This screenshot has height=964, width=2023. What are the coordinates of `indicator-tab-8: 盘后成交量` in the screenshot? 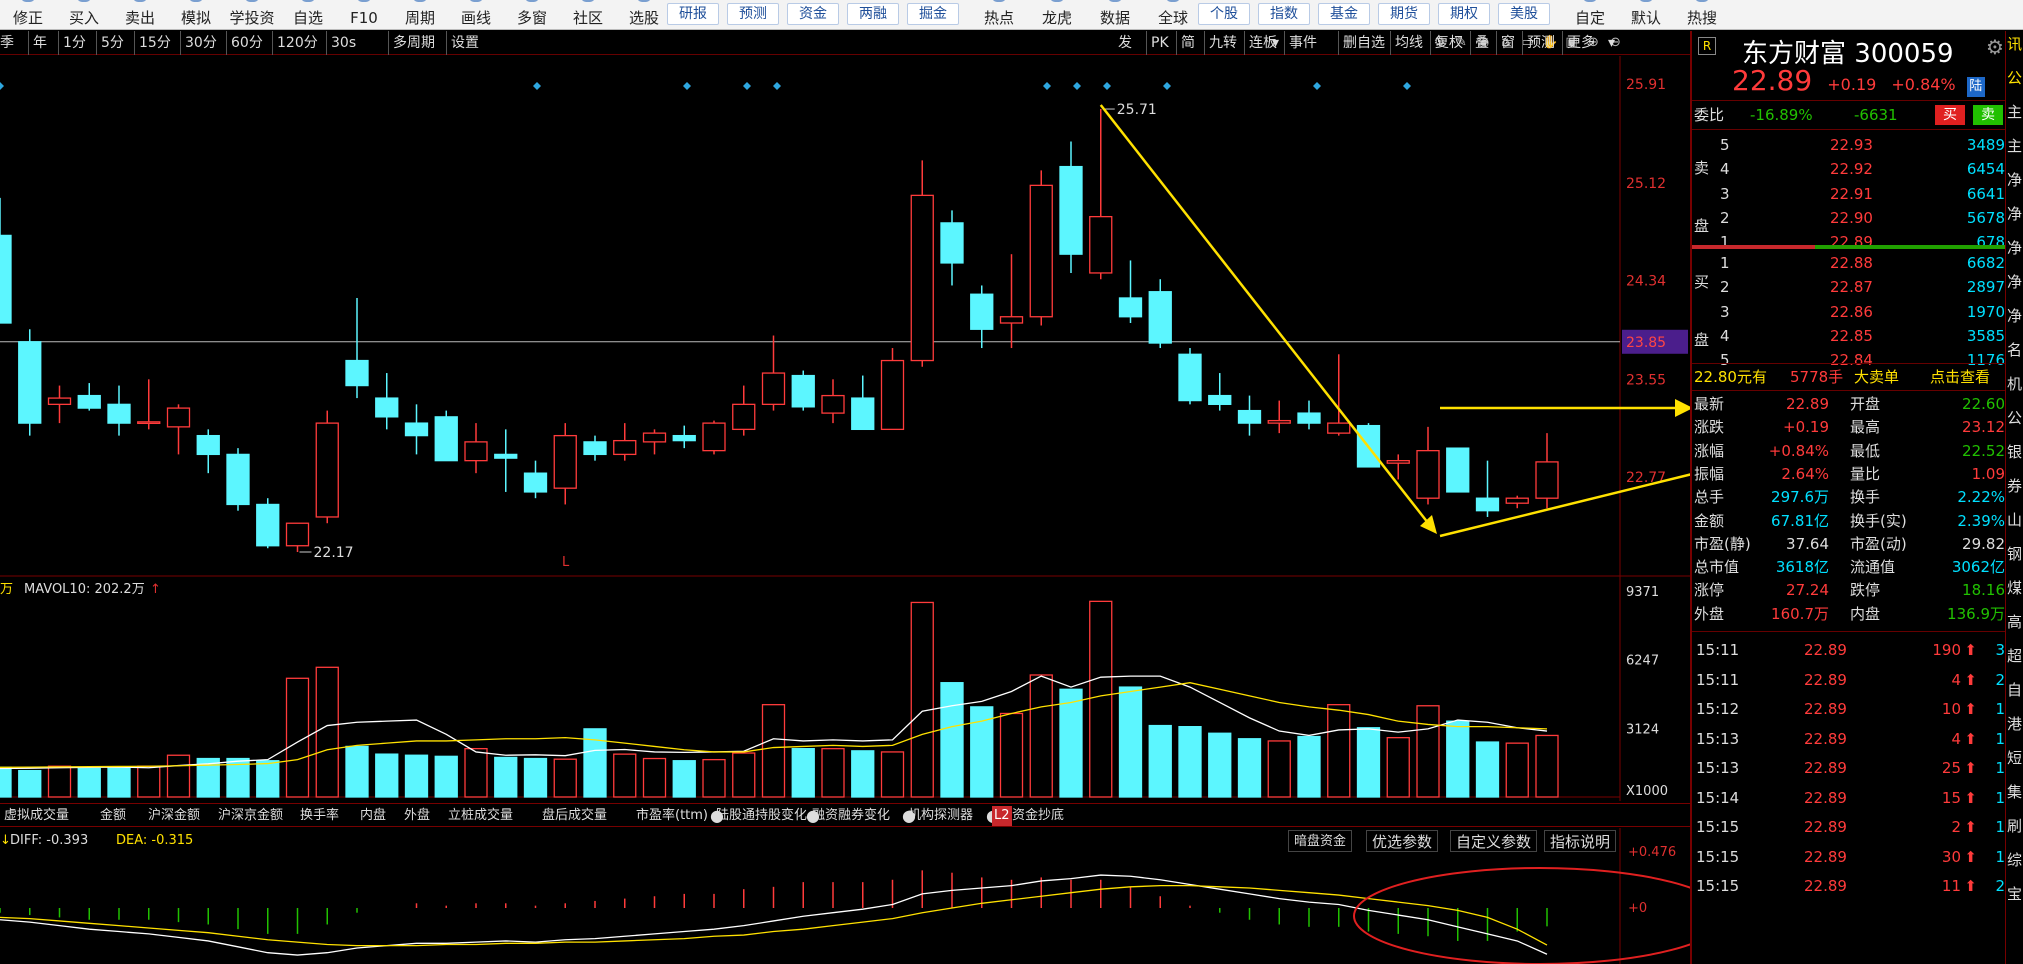 It's located at (574, 816).